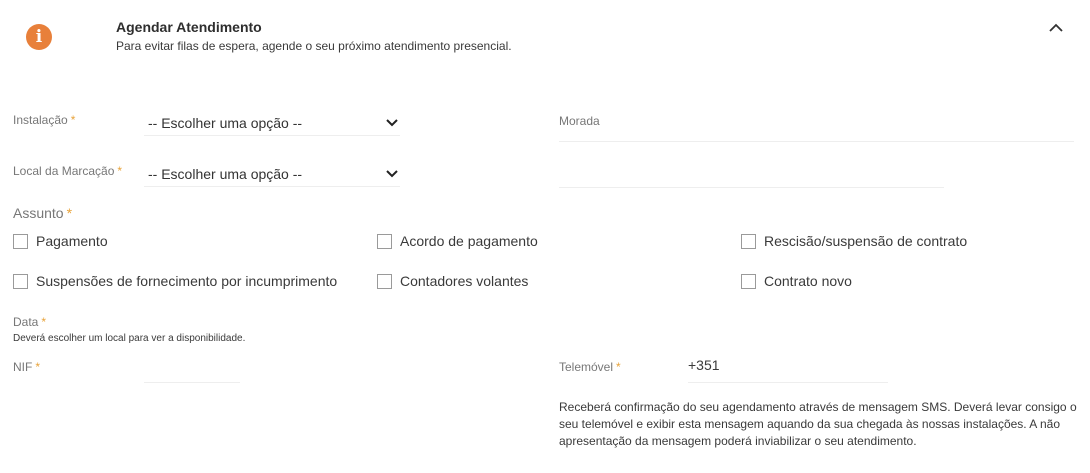  I want to click on chevron-up-icon, so click(1056, 28).